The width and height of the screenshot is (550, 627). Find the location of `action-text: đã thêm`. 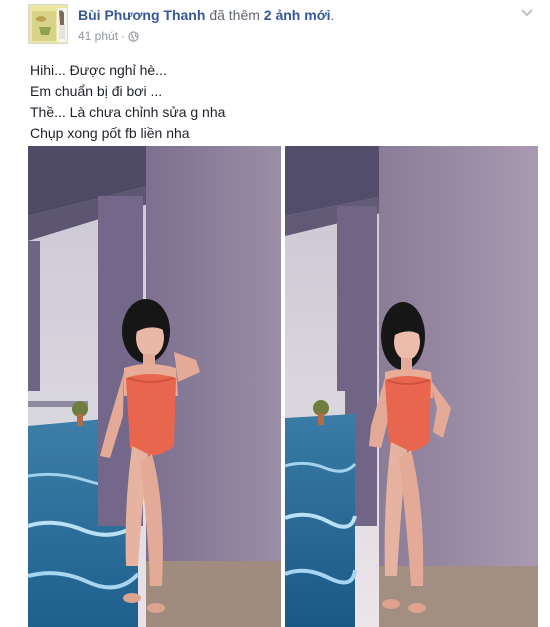

action-text: đã thêm is located at coordinates (234, 15).